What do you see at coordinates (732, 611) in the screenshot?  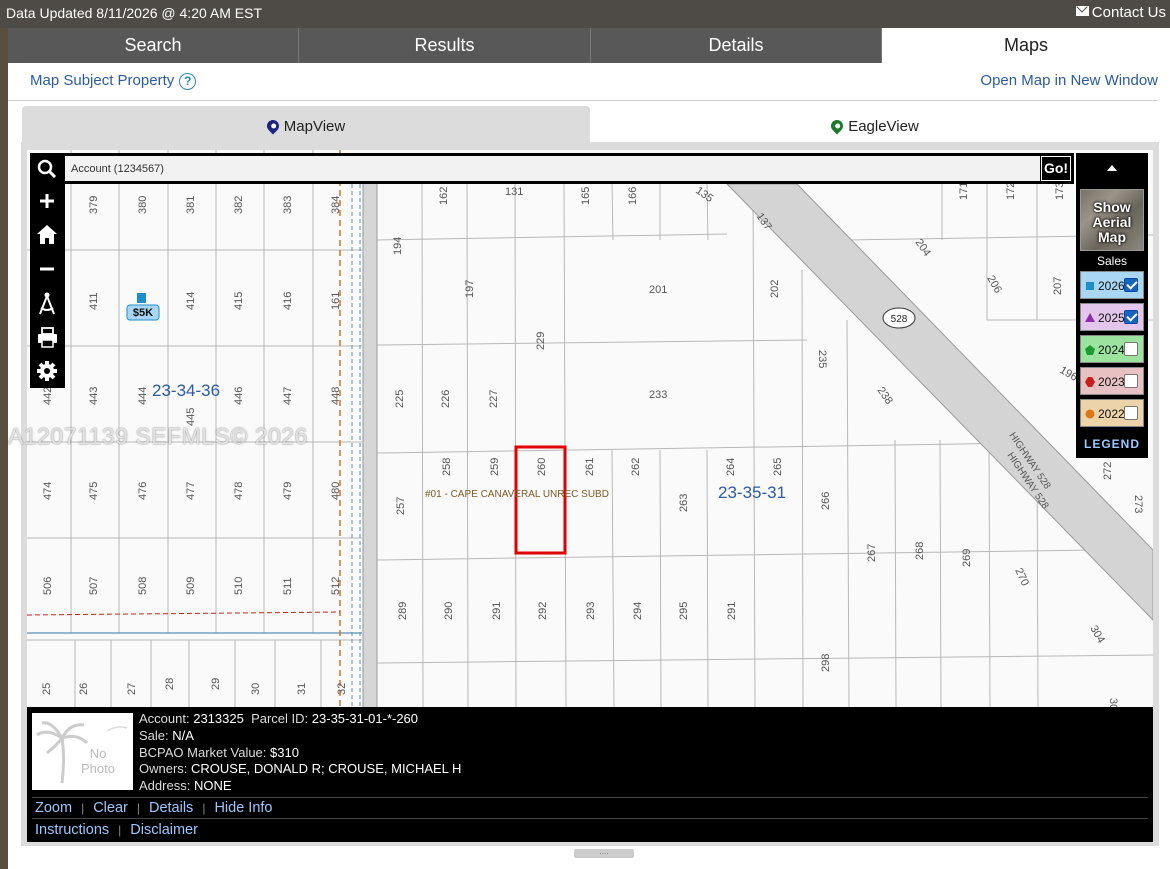 I see `svg-text: 291` at bounding box center [732, 611].